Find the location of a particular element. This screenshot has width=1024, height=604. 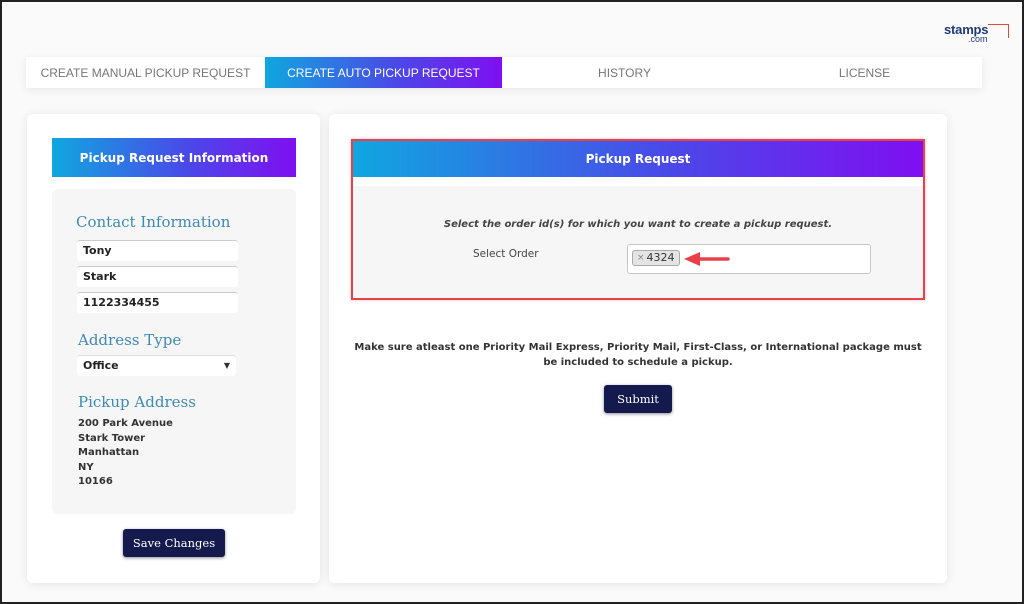

address-line: Manhattan is located at coordinates (109, 452).